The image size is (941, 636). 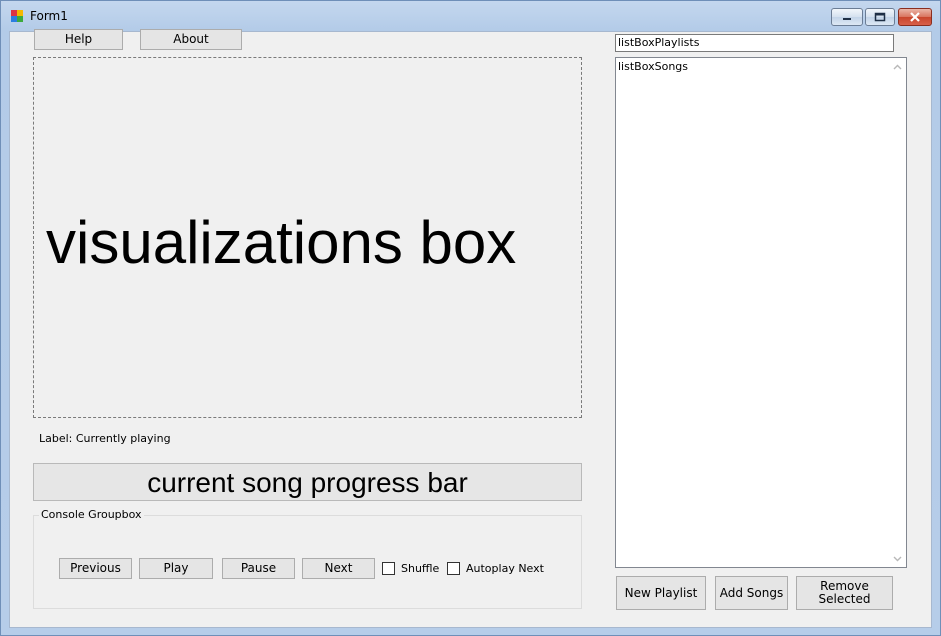 I want to click on songs-scrollbar, so click(x=897, y=312).